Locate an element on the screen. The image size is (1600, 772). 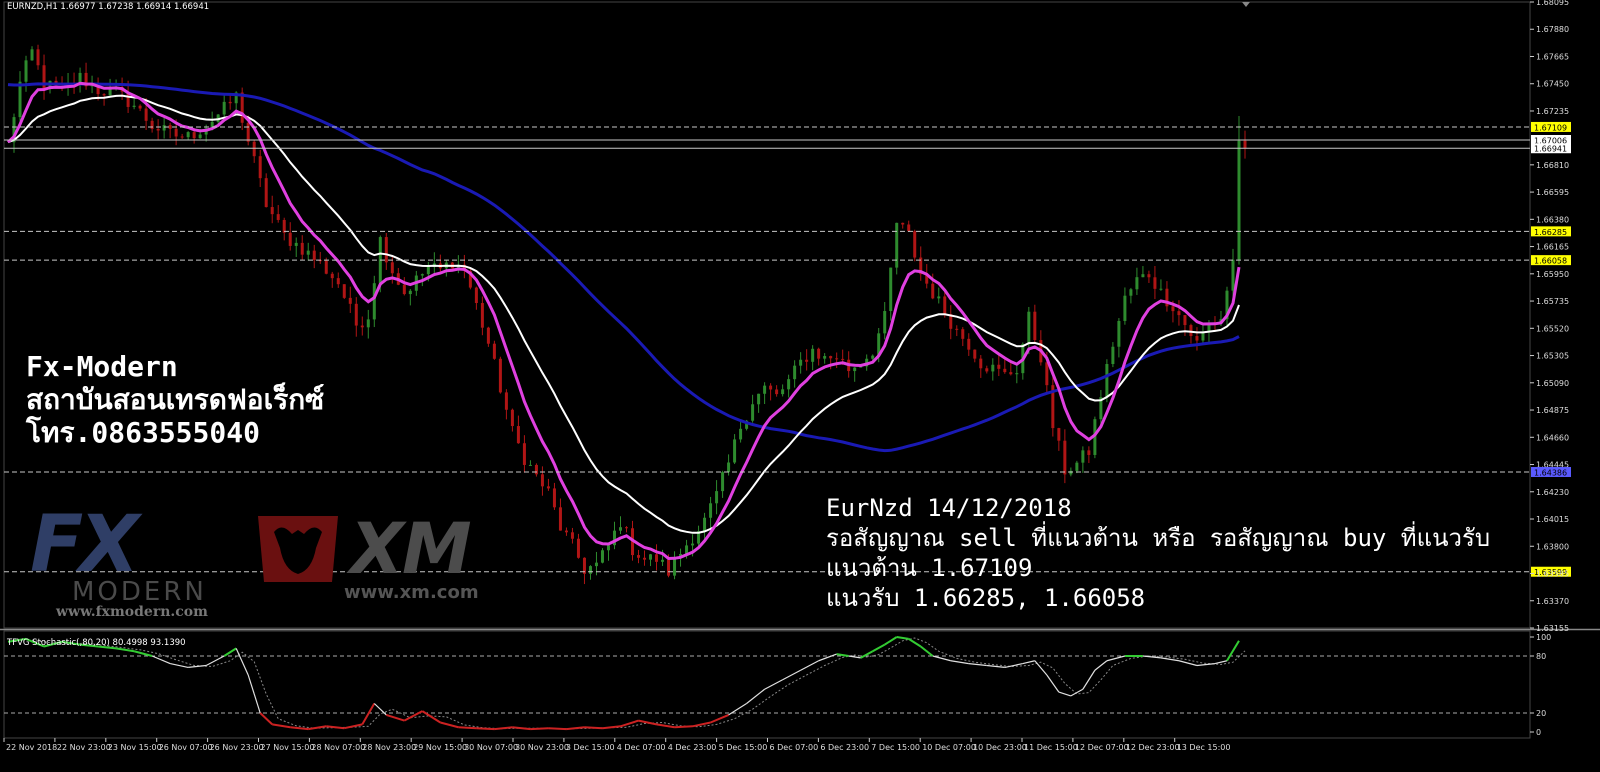
price-tick-label: 1.65305 is located at coordinates (1552, 356).